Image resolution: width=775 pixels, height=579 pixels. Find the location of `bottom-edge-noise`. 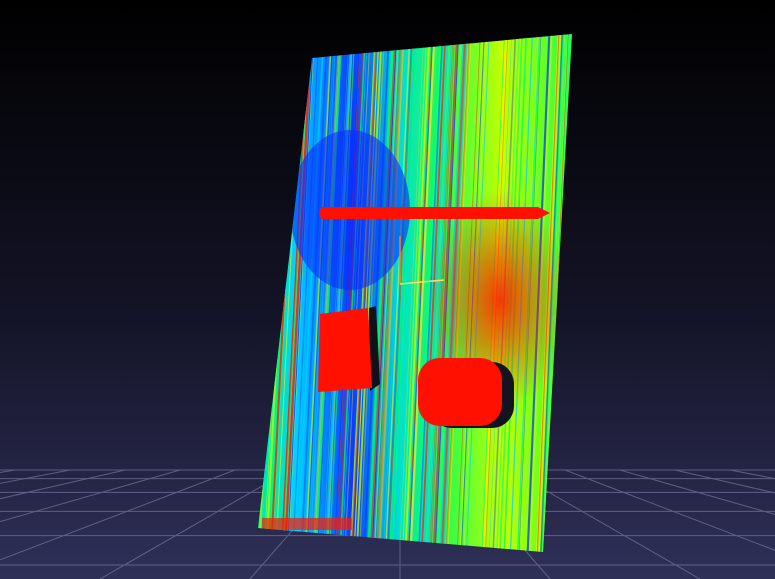

bottom-edge-noise is located at coordinates (307, 524).